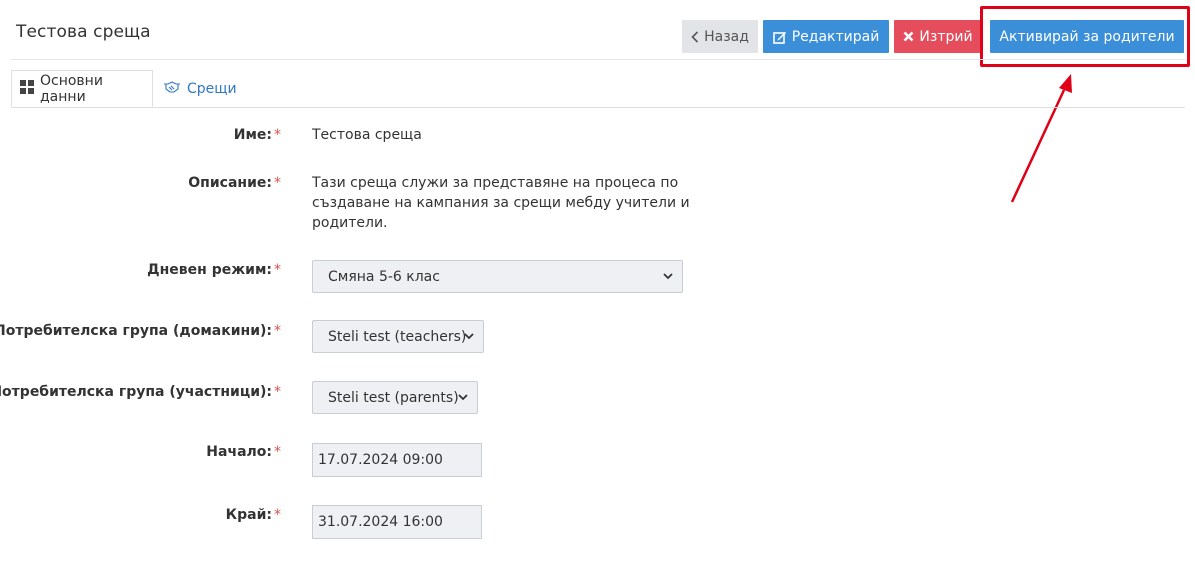 The width and height of the screenshot is (1195, 565). What do you see at coordinates (136, 331) in the screenshot?
I see `host-group-label: Потребителска група (домакини):` at bounding box center [136, 331].